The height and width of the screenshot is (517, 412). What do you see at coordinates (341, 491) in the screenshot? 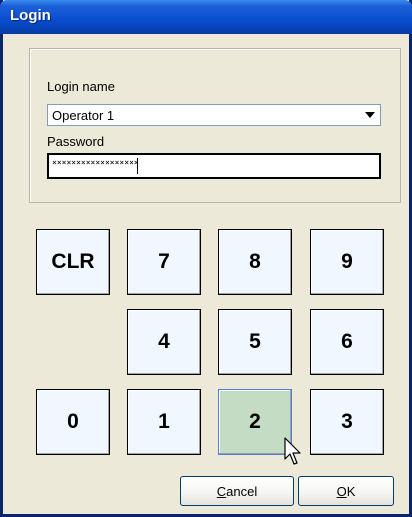
I see `ok-hotkey: O` at bounding box center [341, 491].